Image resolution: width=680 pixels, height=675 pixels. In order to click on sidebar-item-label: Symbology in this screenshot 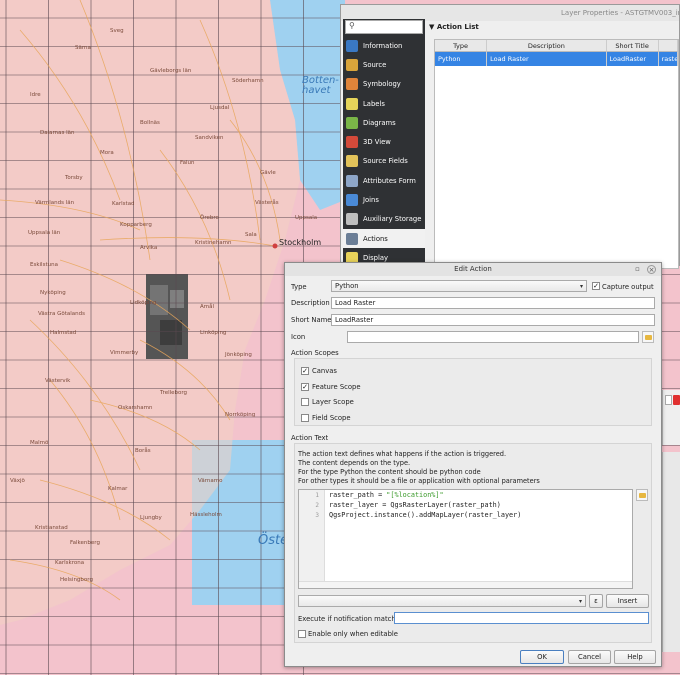, I will do `click(382, 84)`.